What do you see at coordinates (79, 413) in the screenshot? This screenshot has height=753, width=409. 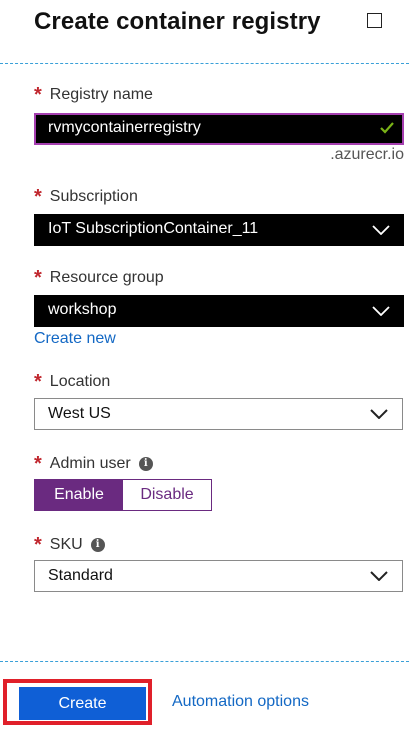 I see `location-value: West US` at bounding box center [79, 413].